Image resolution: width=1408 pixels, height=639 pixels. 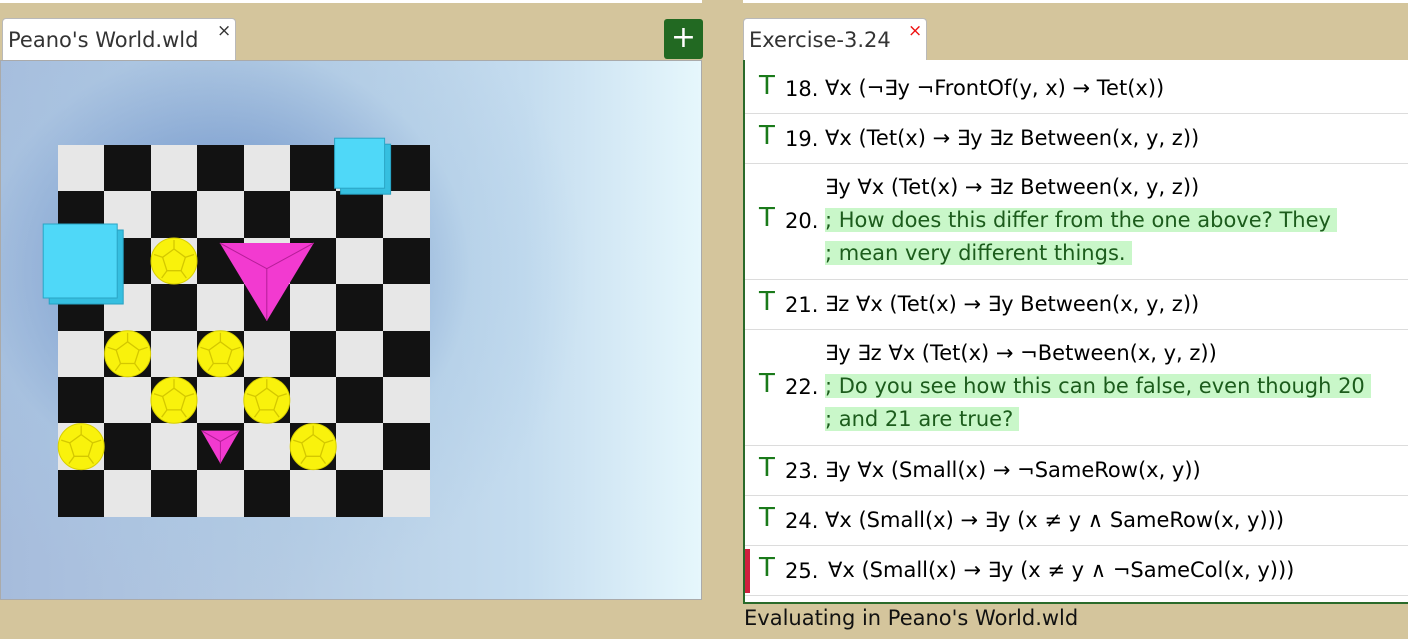 What do you see at coordinates (802, 139) in the screenshot?
I see `sentence-number: 19.` at bounding box center [802, 139].